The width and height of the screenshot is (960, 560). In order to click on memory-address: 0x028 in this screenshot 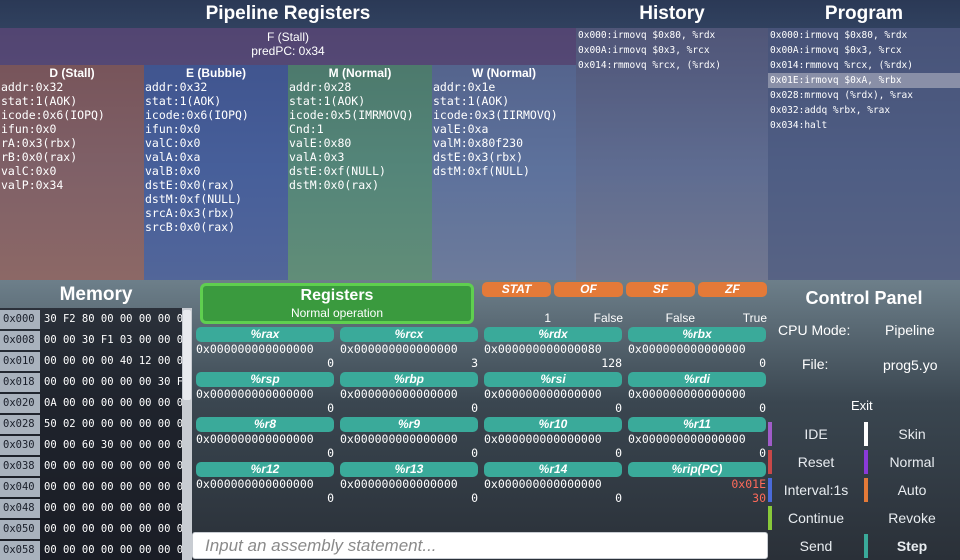, I will do `click(20, 424)`.